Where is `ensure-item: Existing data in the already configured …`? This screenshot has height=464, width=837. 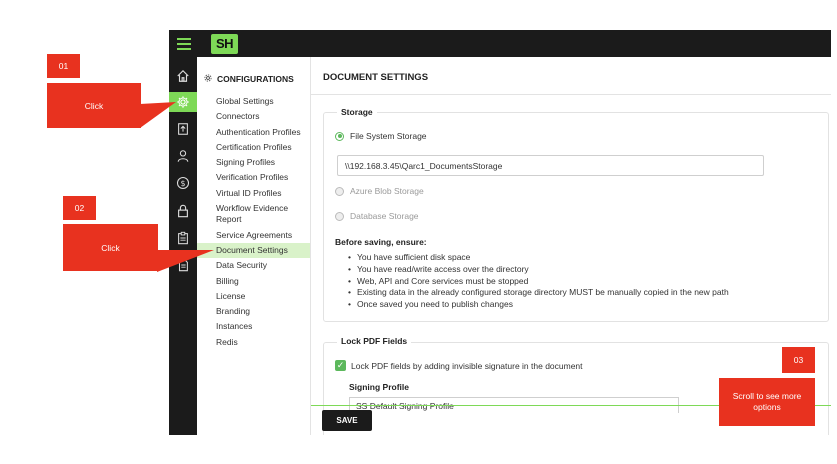 ensure-item: Existing data in the already configured … is located at coordinates (538, 293).